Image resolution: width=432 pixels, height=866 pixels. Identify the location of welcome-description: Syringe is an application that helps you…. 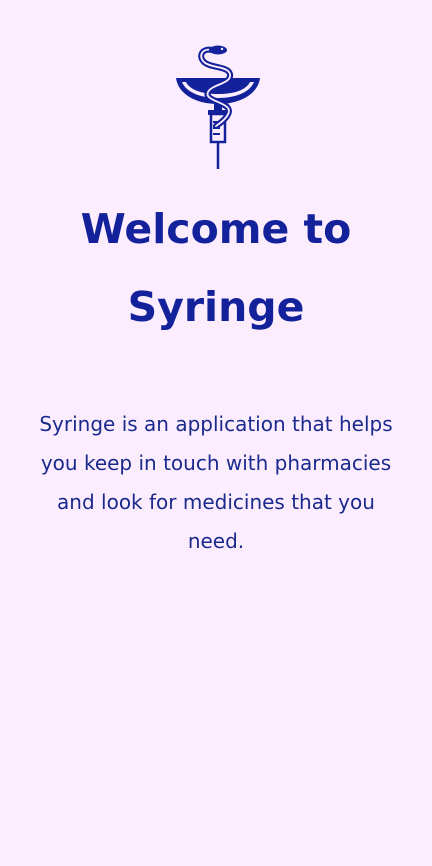
(216, 482).